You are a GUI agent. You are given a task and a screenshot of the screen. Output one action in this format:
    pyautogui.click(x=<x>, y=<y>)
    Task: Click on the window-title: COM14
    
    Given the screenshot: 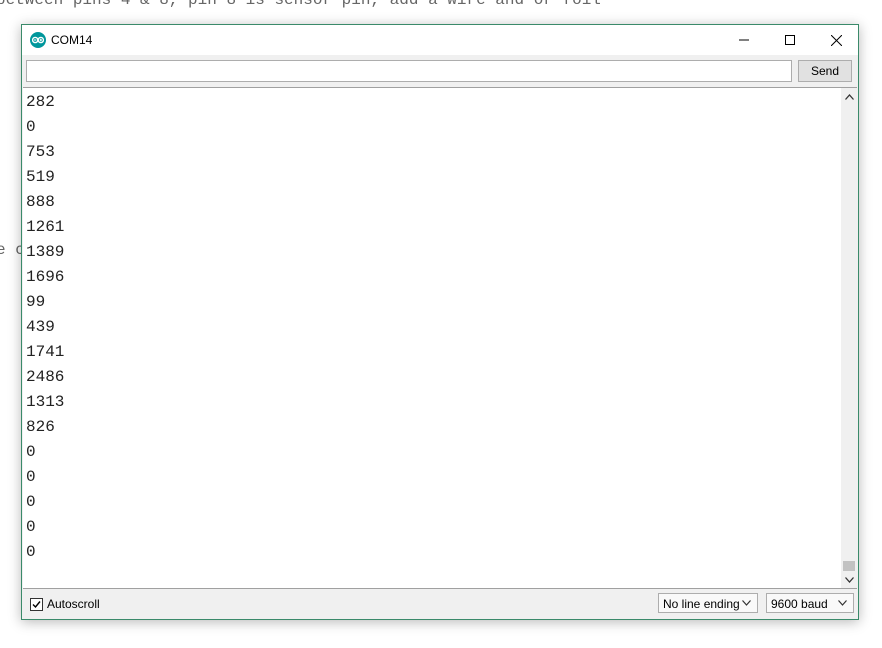 What is the action you would take?
    pyautogui.click(x=72, y=40)
    